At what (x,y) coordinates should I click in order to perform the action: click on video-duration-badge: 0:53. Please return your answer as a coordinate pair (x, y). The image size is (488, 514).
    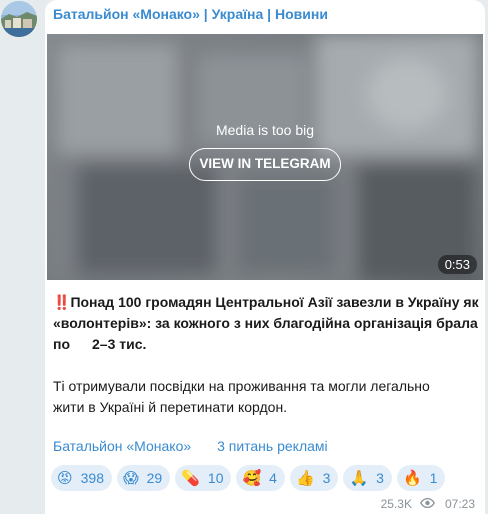
    Looking at the image, I should click on (457, 264).